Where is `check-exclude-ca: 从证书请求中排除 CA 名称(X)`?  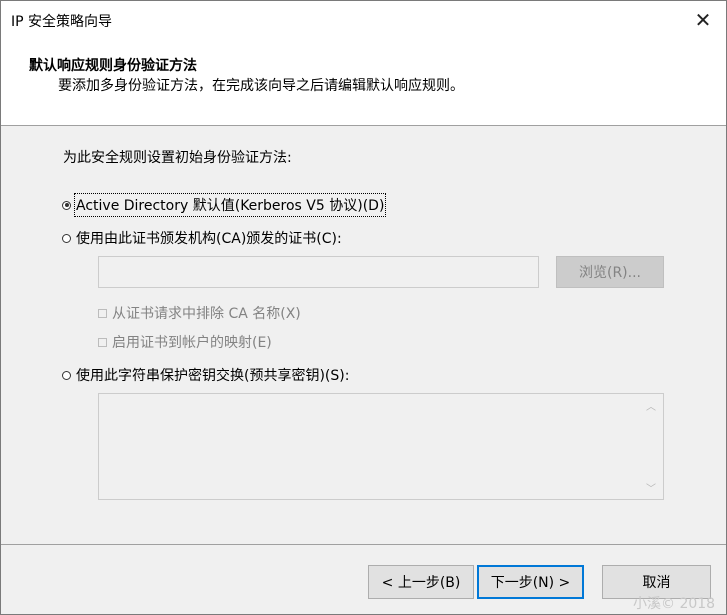
check-exclude-ca: 从证书请求中排除 CA 名称(X) is located at coordinates (199, 313).